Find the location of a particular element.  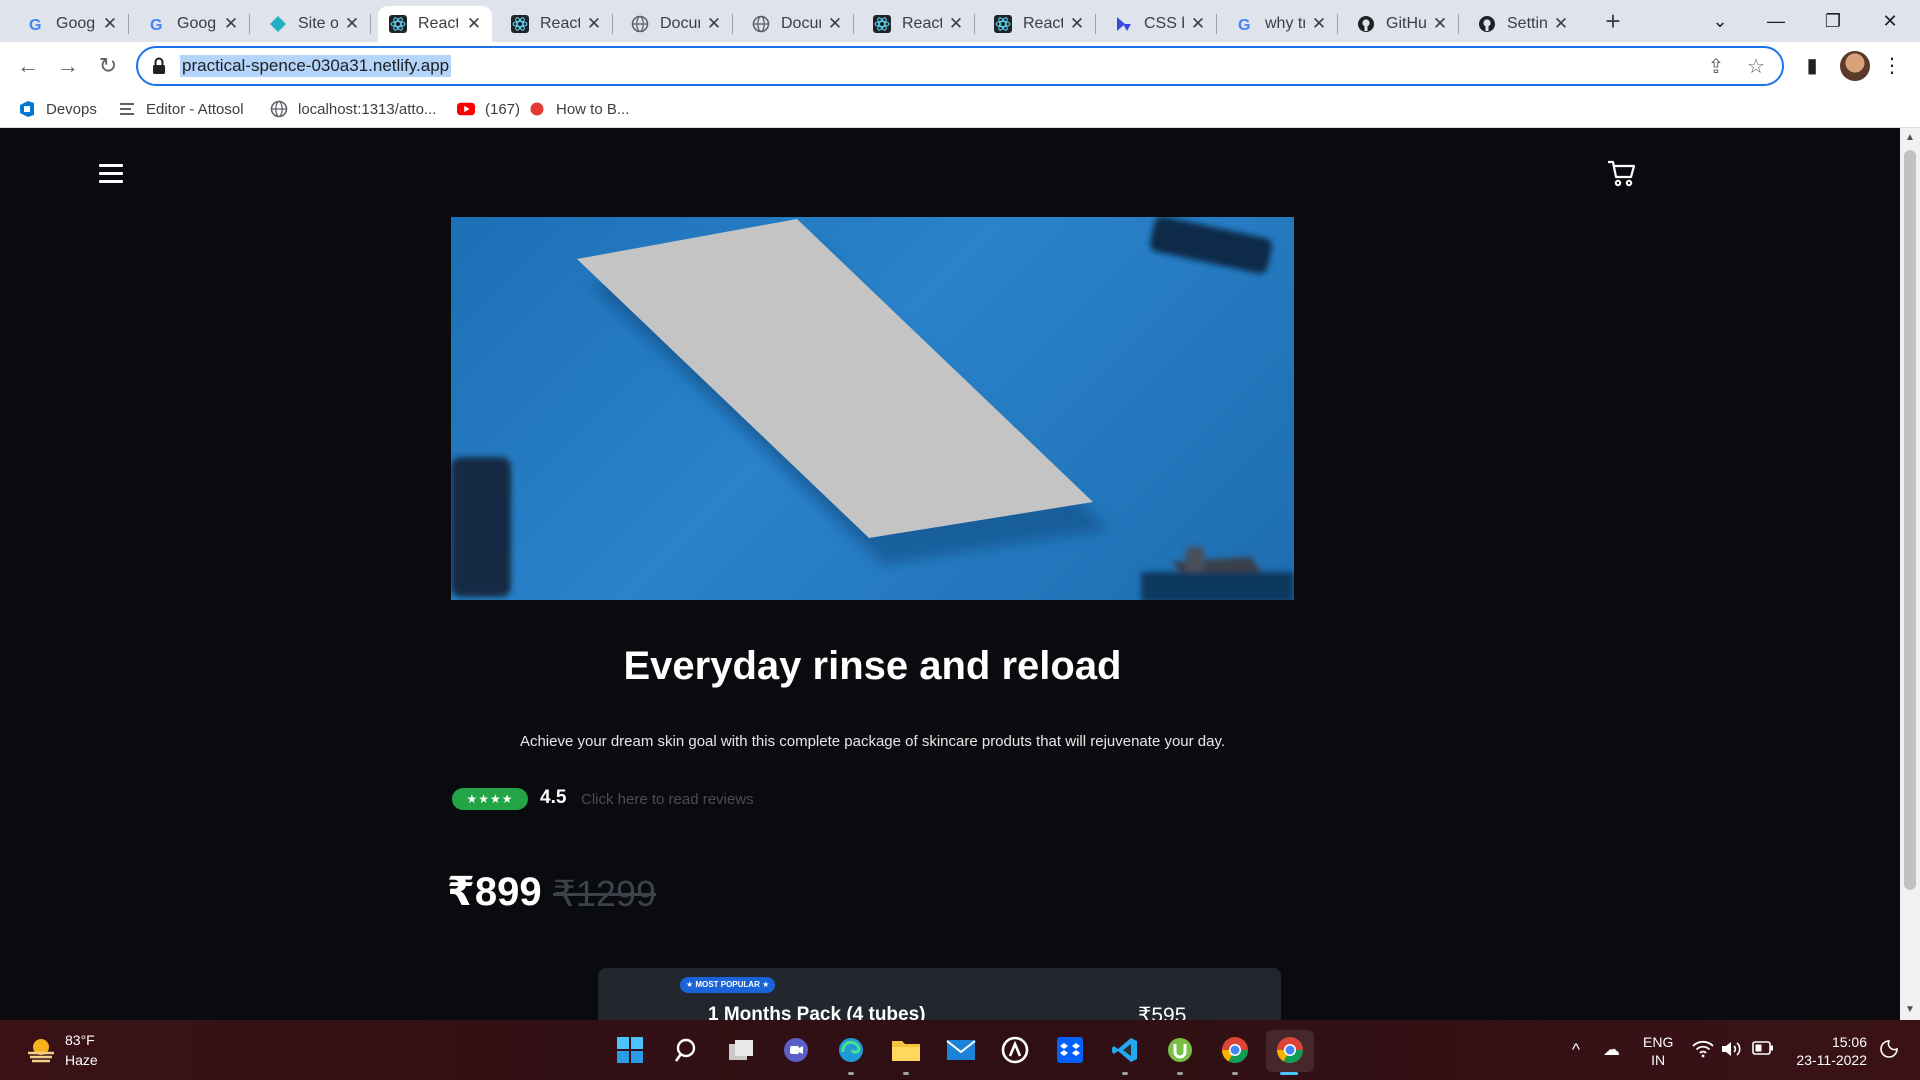

notifications-icon is located at coordinates (1889, 1051).